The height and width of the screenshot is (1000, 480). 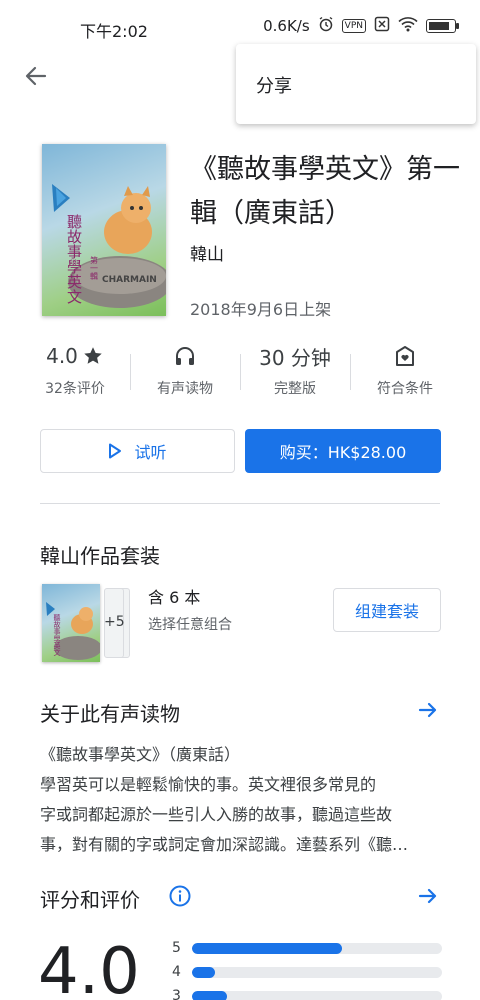 I want to click on ratings-more-button, so click(x=428, y=896).